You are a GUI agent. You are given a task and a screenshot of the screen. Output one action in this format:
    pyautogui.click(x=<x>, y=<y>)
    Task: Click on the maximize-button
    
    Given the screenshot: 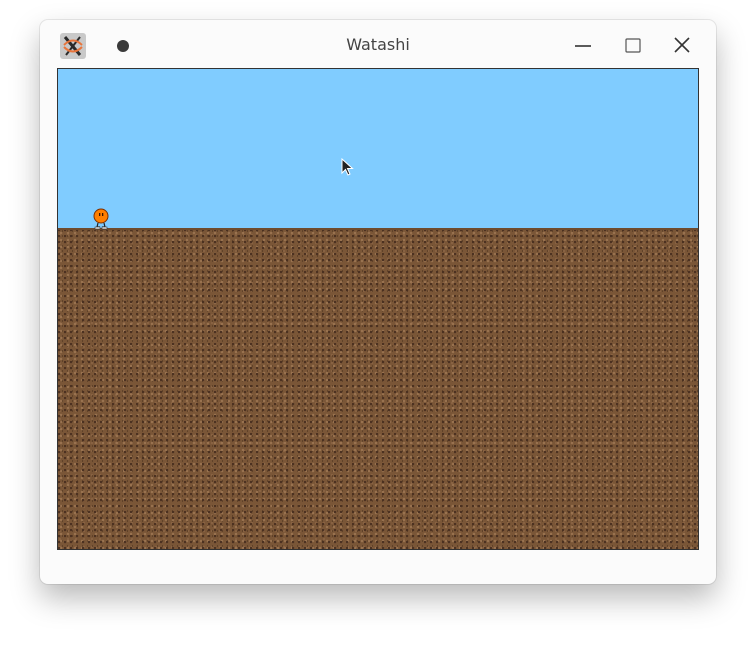 What is the action you would take?
    pyautogui.click(x=633, y=45)
    